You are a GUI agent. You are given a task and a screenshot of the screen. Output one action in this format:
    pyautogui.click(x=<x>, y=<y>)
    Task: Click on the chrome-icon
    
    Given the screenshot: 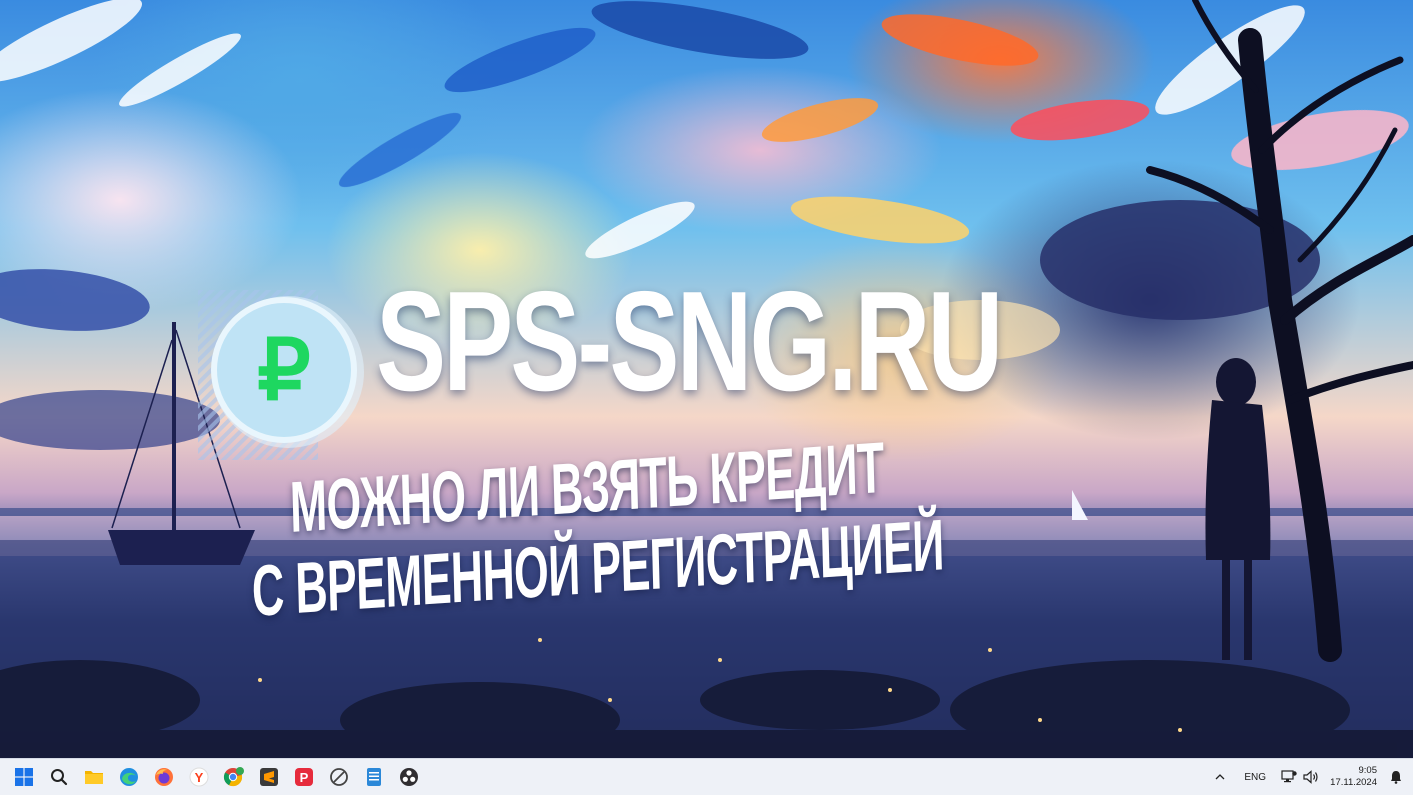 What is the action you would take?
    pyautogui.click(x=233, y=777)
    